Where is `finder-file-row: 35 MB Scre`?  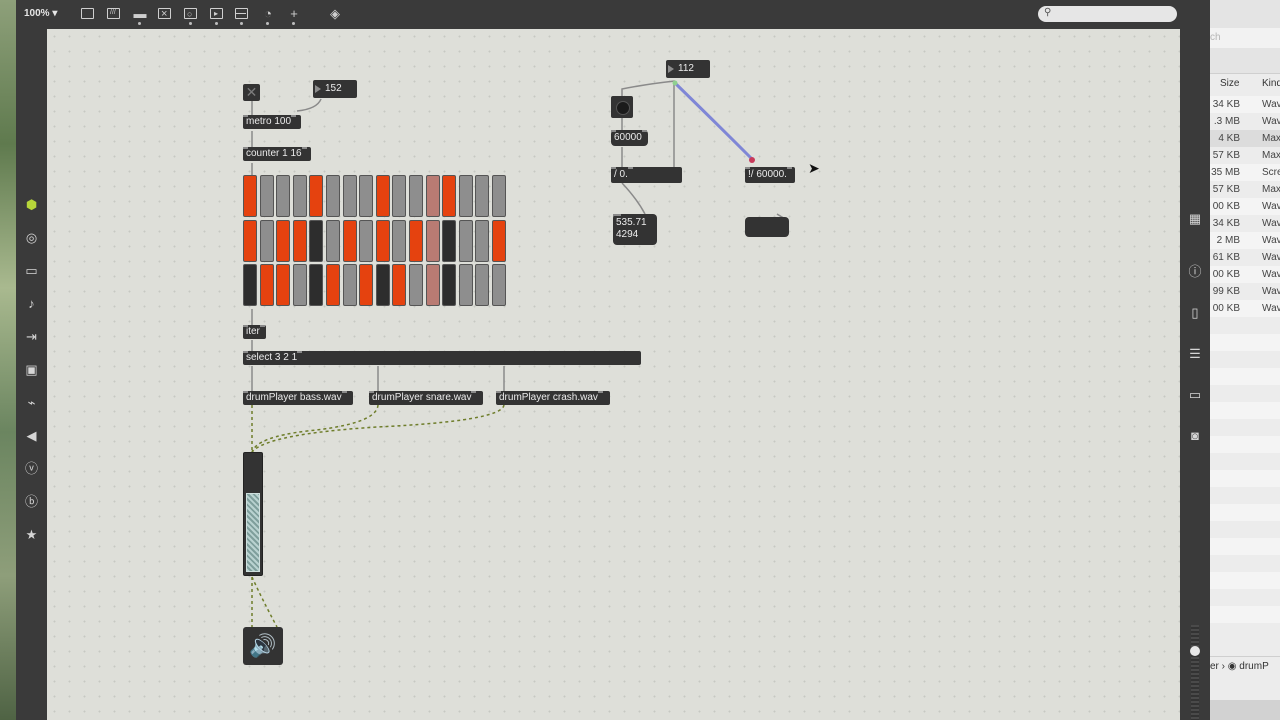 finder-file-row: 35 MB Scre is located at coordinates (1245, 172).